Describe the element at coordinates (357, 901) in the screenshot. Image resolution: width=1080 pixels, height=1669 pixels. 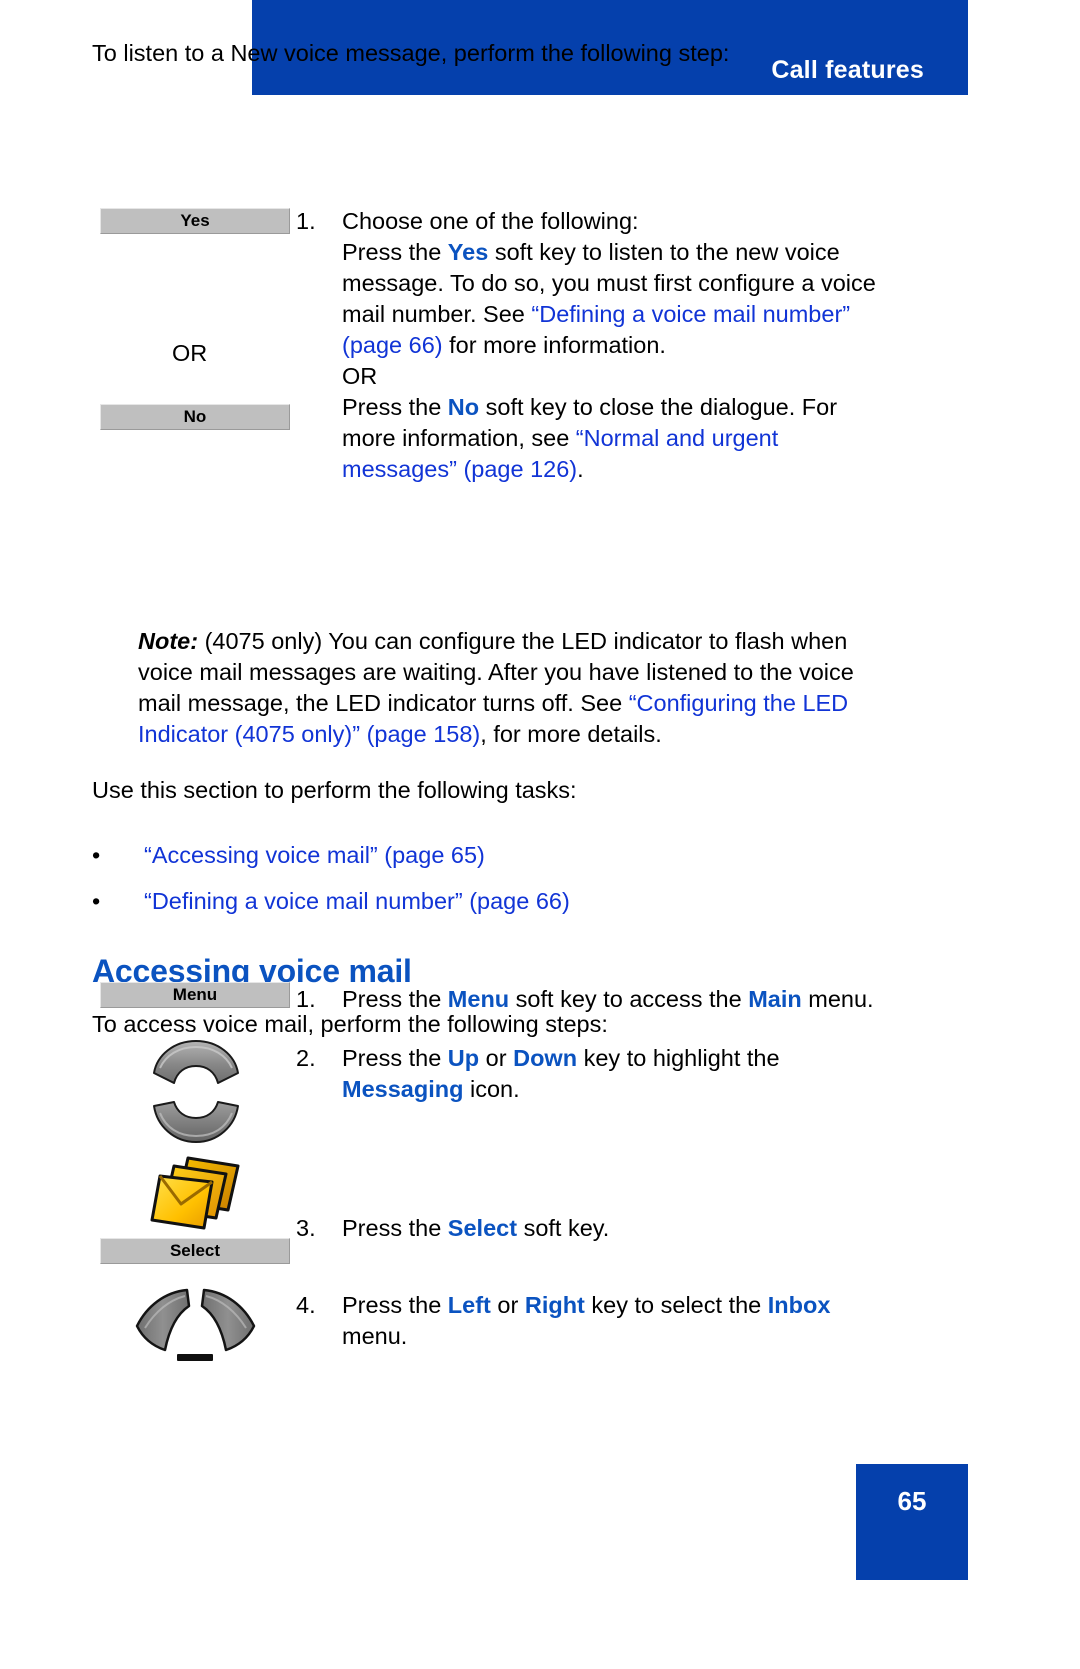
I see `link-defining-voice-mail-number-bullet: “Defining a voice mail number” (page 66)` at that location.